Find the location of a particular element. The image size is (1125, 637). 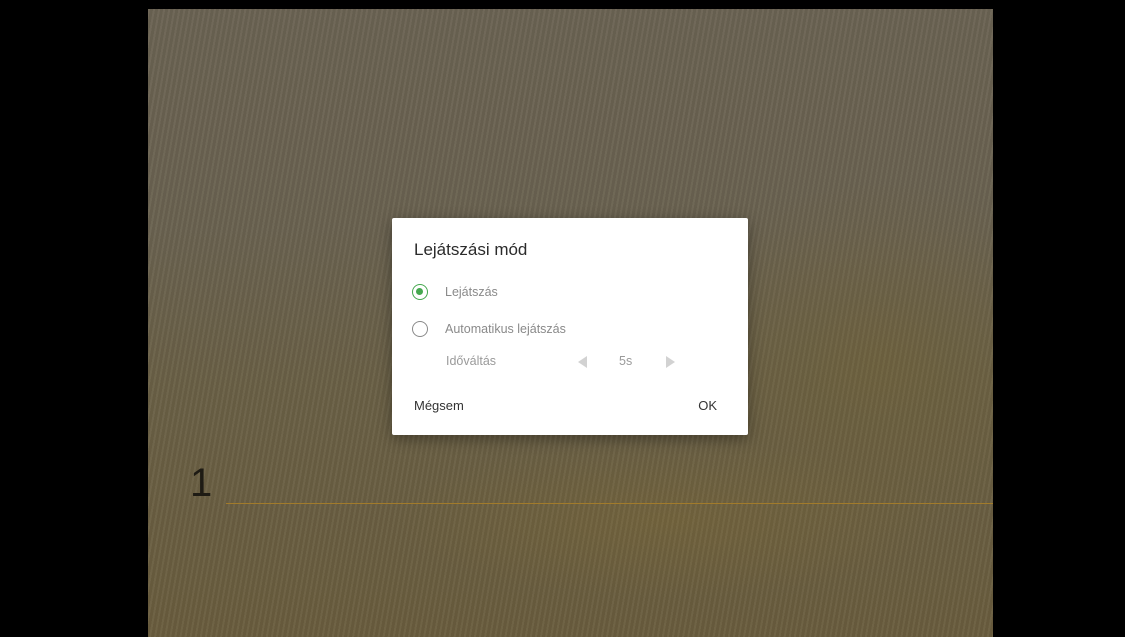

interval-label: Időváltás is located at coordinates (471, 361).